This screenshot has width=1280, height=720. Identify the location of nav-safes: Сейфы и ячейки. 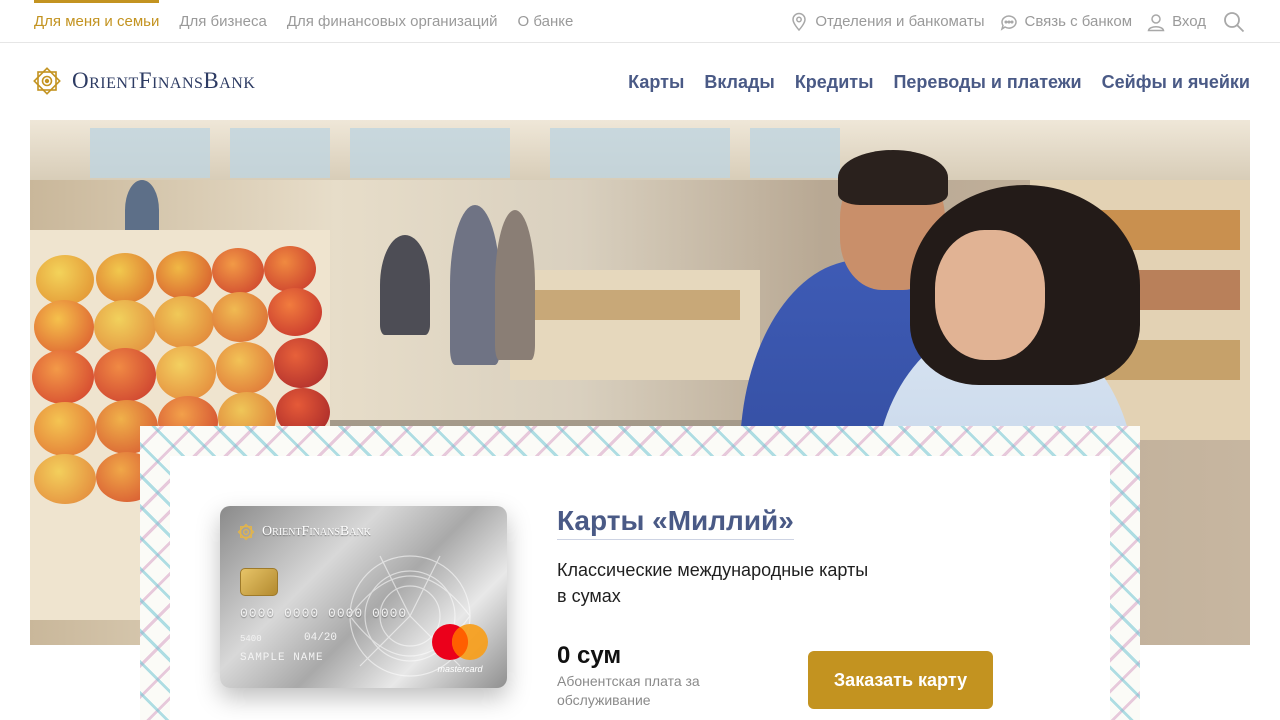
(1176, 82).